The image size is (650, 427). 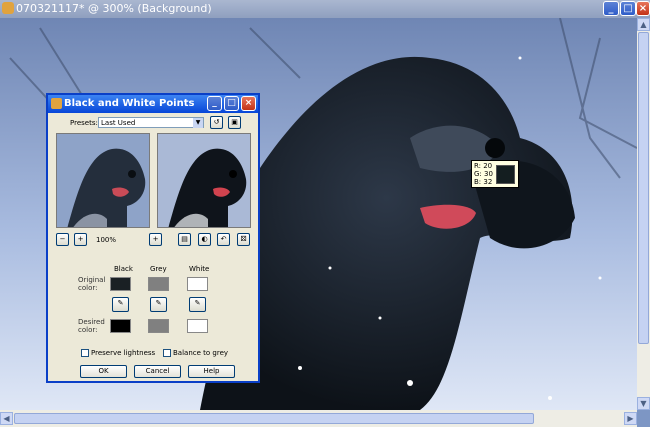 I want to click on after-preview, so click(x=204, y=180).